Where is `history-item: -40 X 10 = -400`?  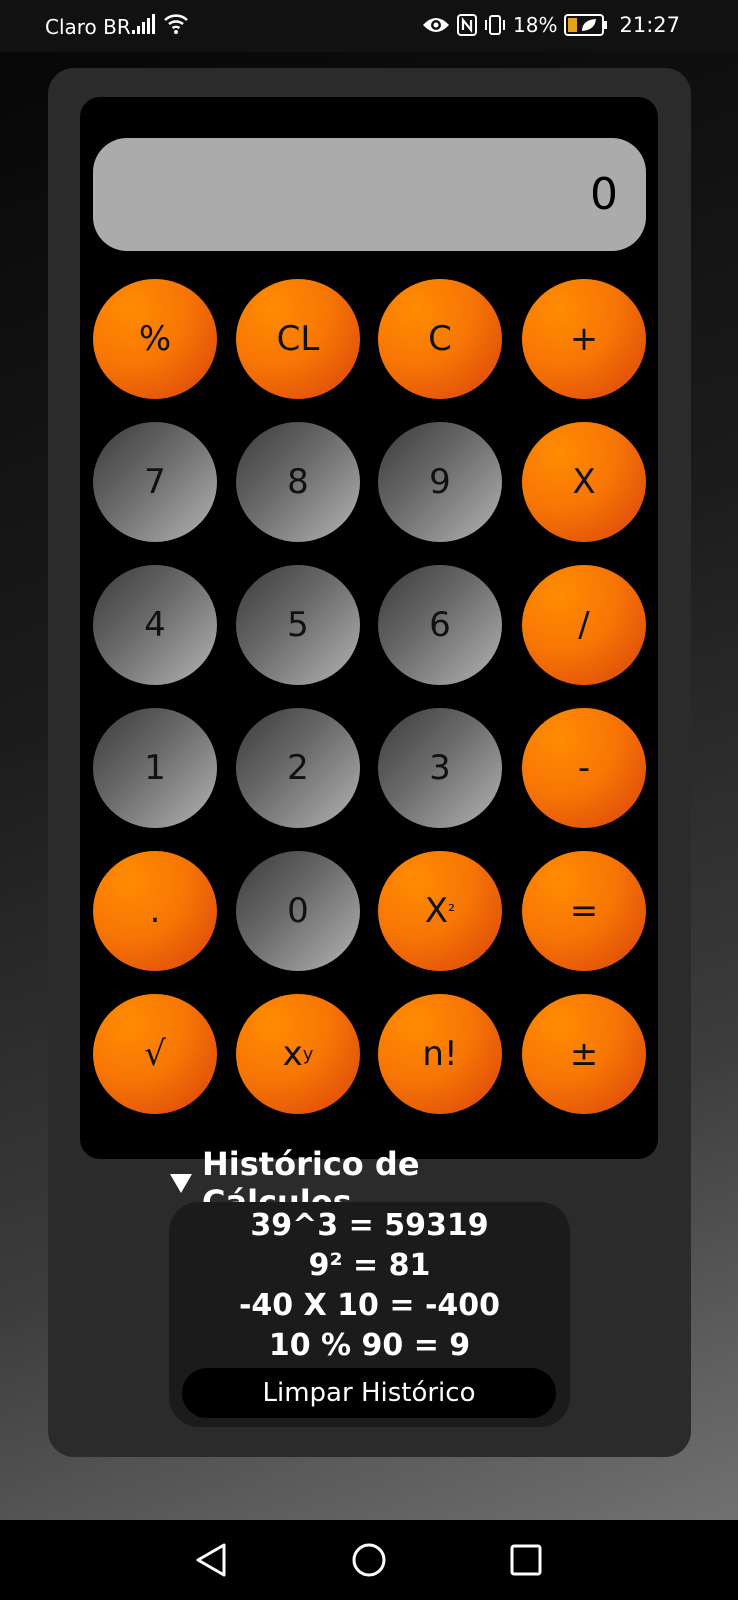
history-item: -40 X 10 = -400 is located at coordinates (369, 1305).